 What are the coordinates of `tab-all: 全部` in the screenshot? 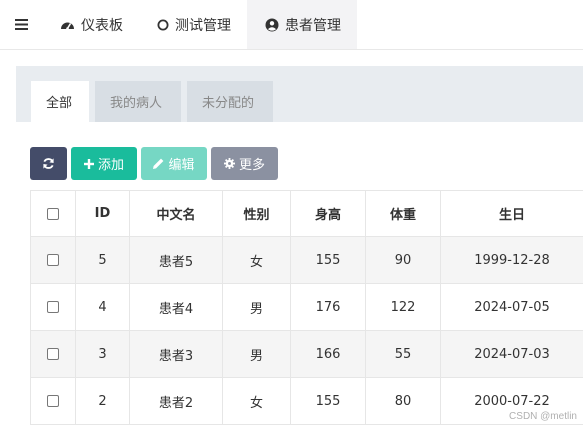 It's located at (60, 101).